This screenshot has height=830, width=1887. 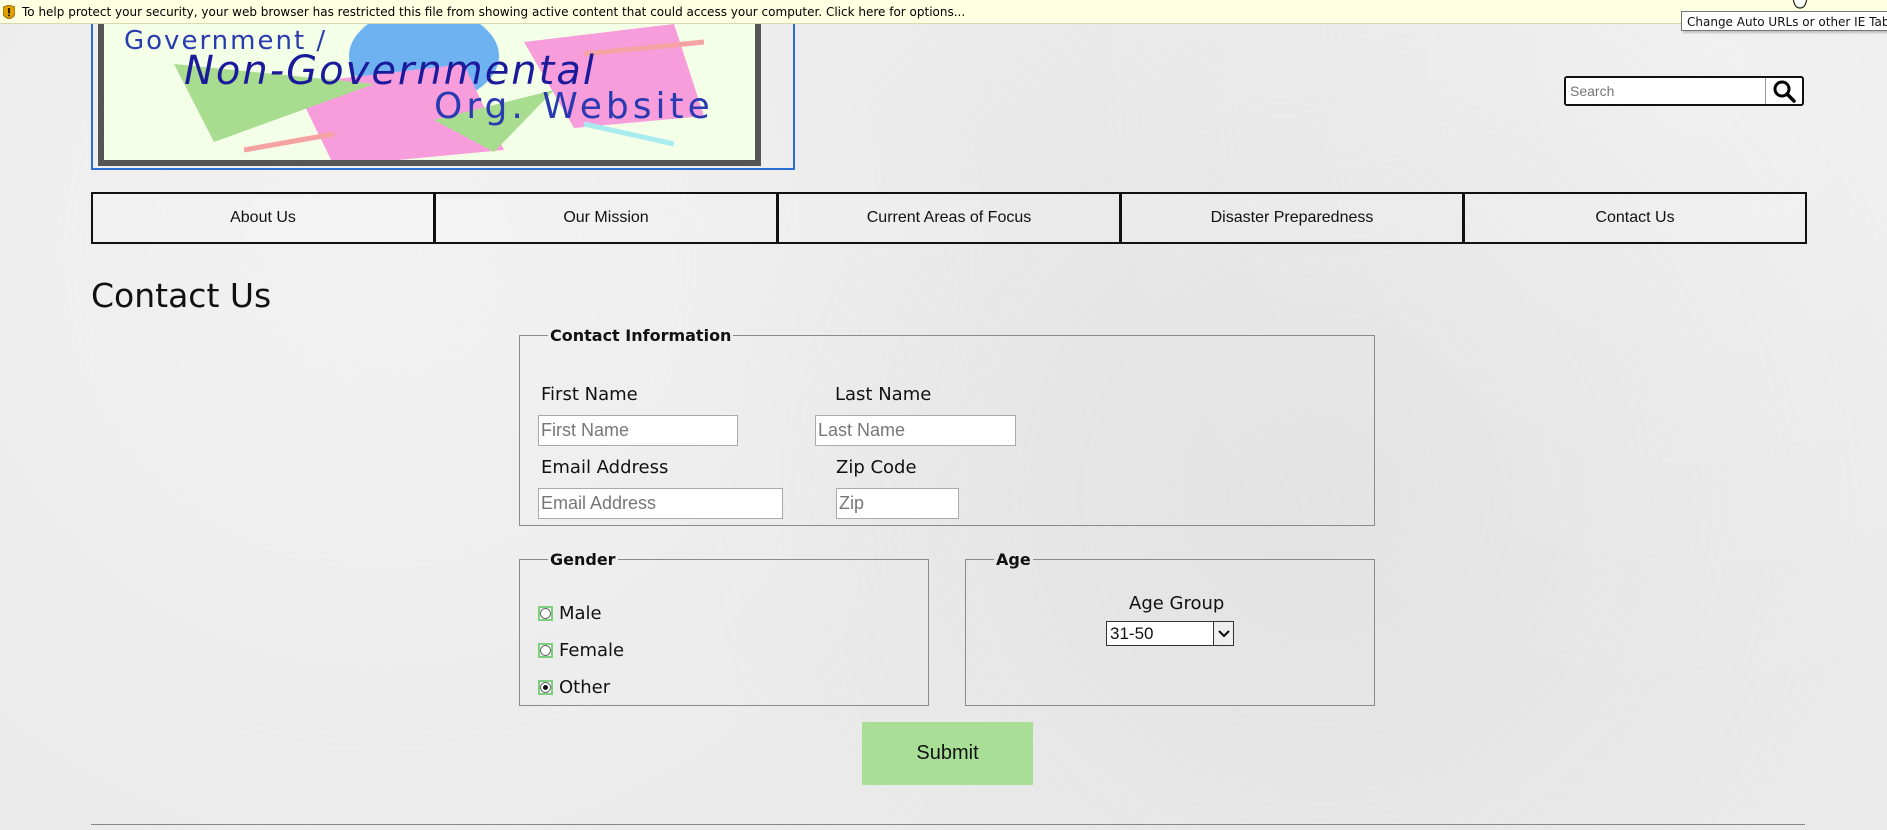 I want to click on nav-item-current-areas-of-focus: Current Areas of Focus, so click(x=948, y=218).